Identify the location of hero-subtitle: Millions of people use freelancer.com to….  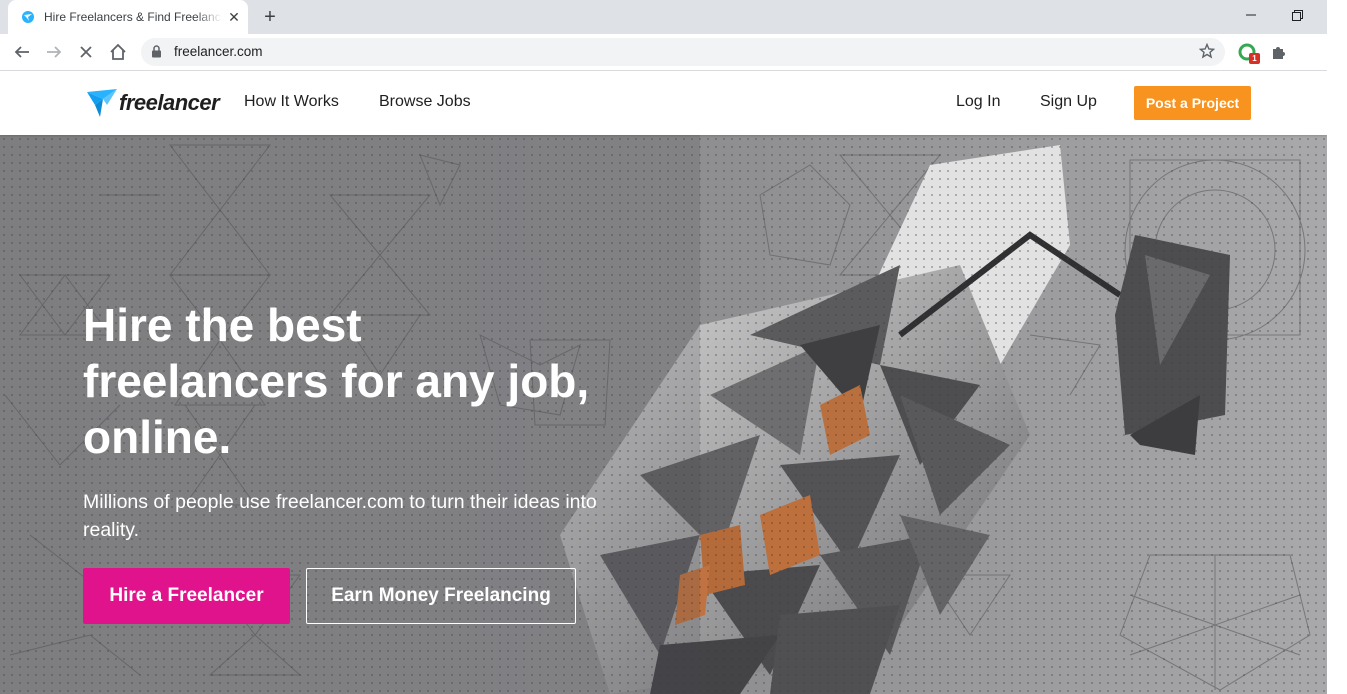
(340, 516).